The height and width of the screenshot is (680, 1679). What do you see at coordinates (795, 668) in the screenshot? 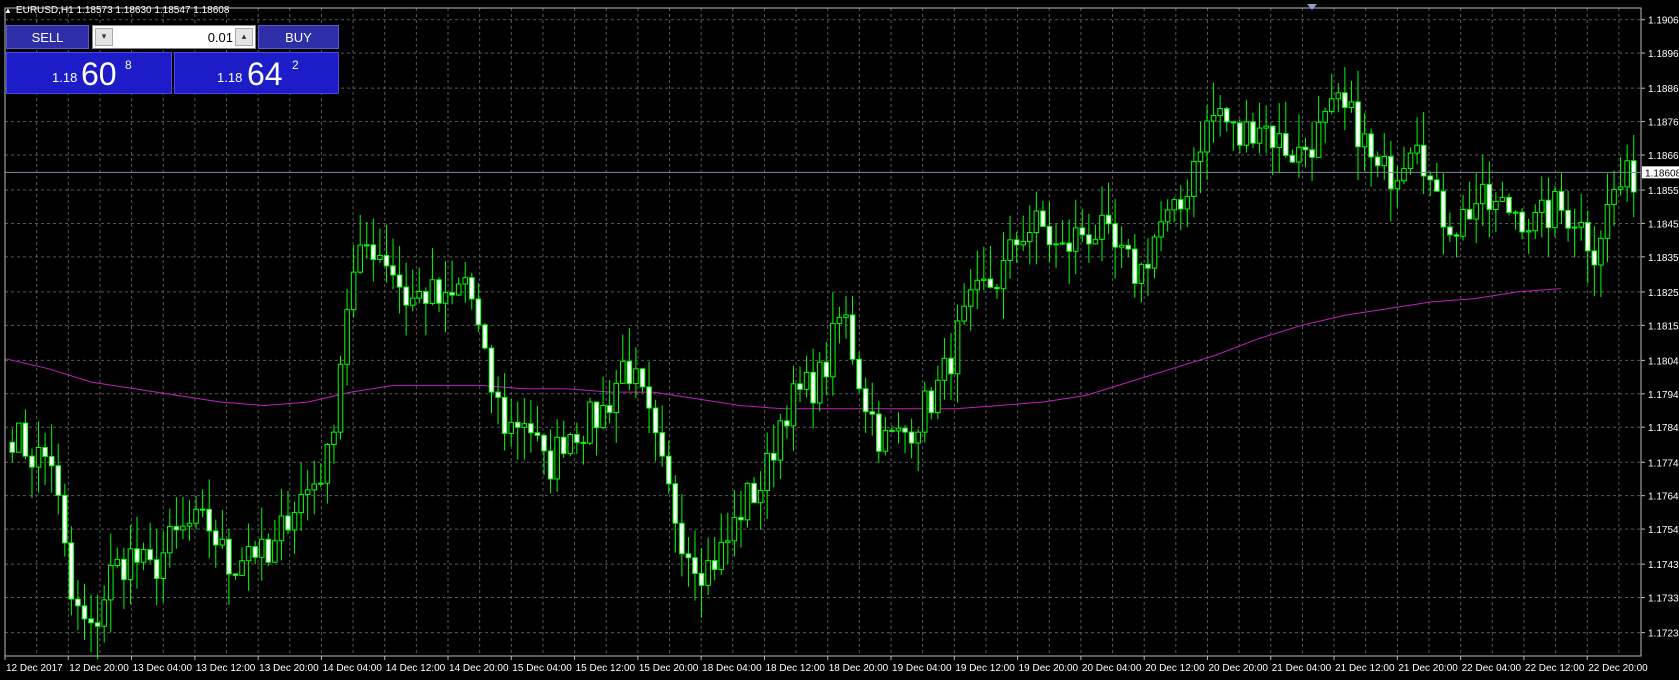
I see `x-tick-label: 18 Dec 12:00` at bounding box center [795, 668].